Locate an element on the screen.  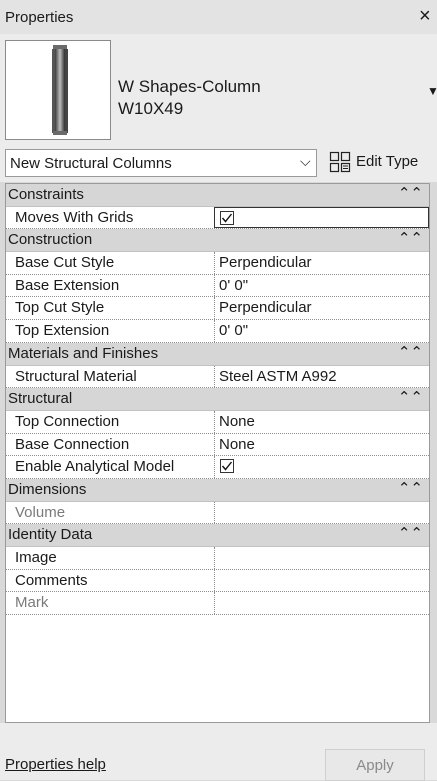
property-row: Base Connection None is located at coordinates (217, 445).